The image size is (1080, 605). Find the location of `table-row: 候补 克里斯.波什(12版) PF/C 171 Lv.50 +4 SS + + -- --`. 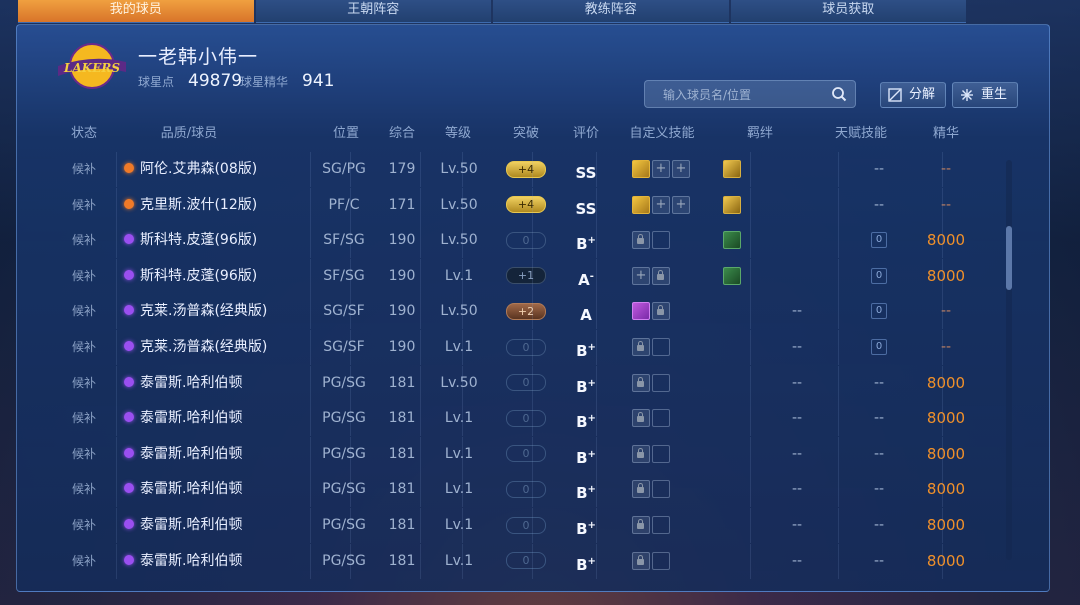

table-row: 候补 克里斯.波什(12版) PF/C 171 Lv.50 +4 SS + + -- -- is located at coordinates (523, 205).